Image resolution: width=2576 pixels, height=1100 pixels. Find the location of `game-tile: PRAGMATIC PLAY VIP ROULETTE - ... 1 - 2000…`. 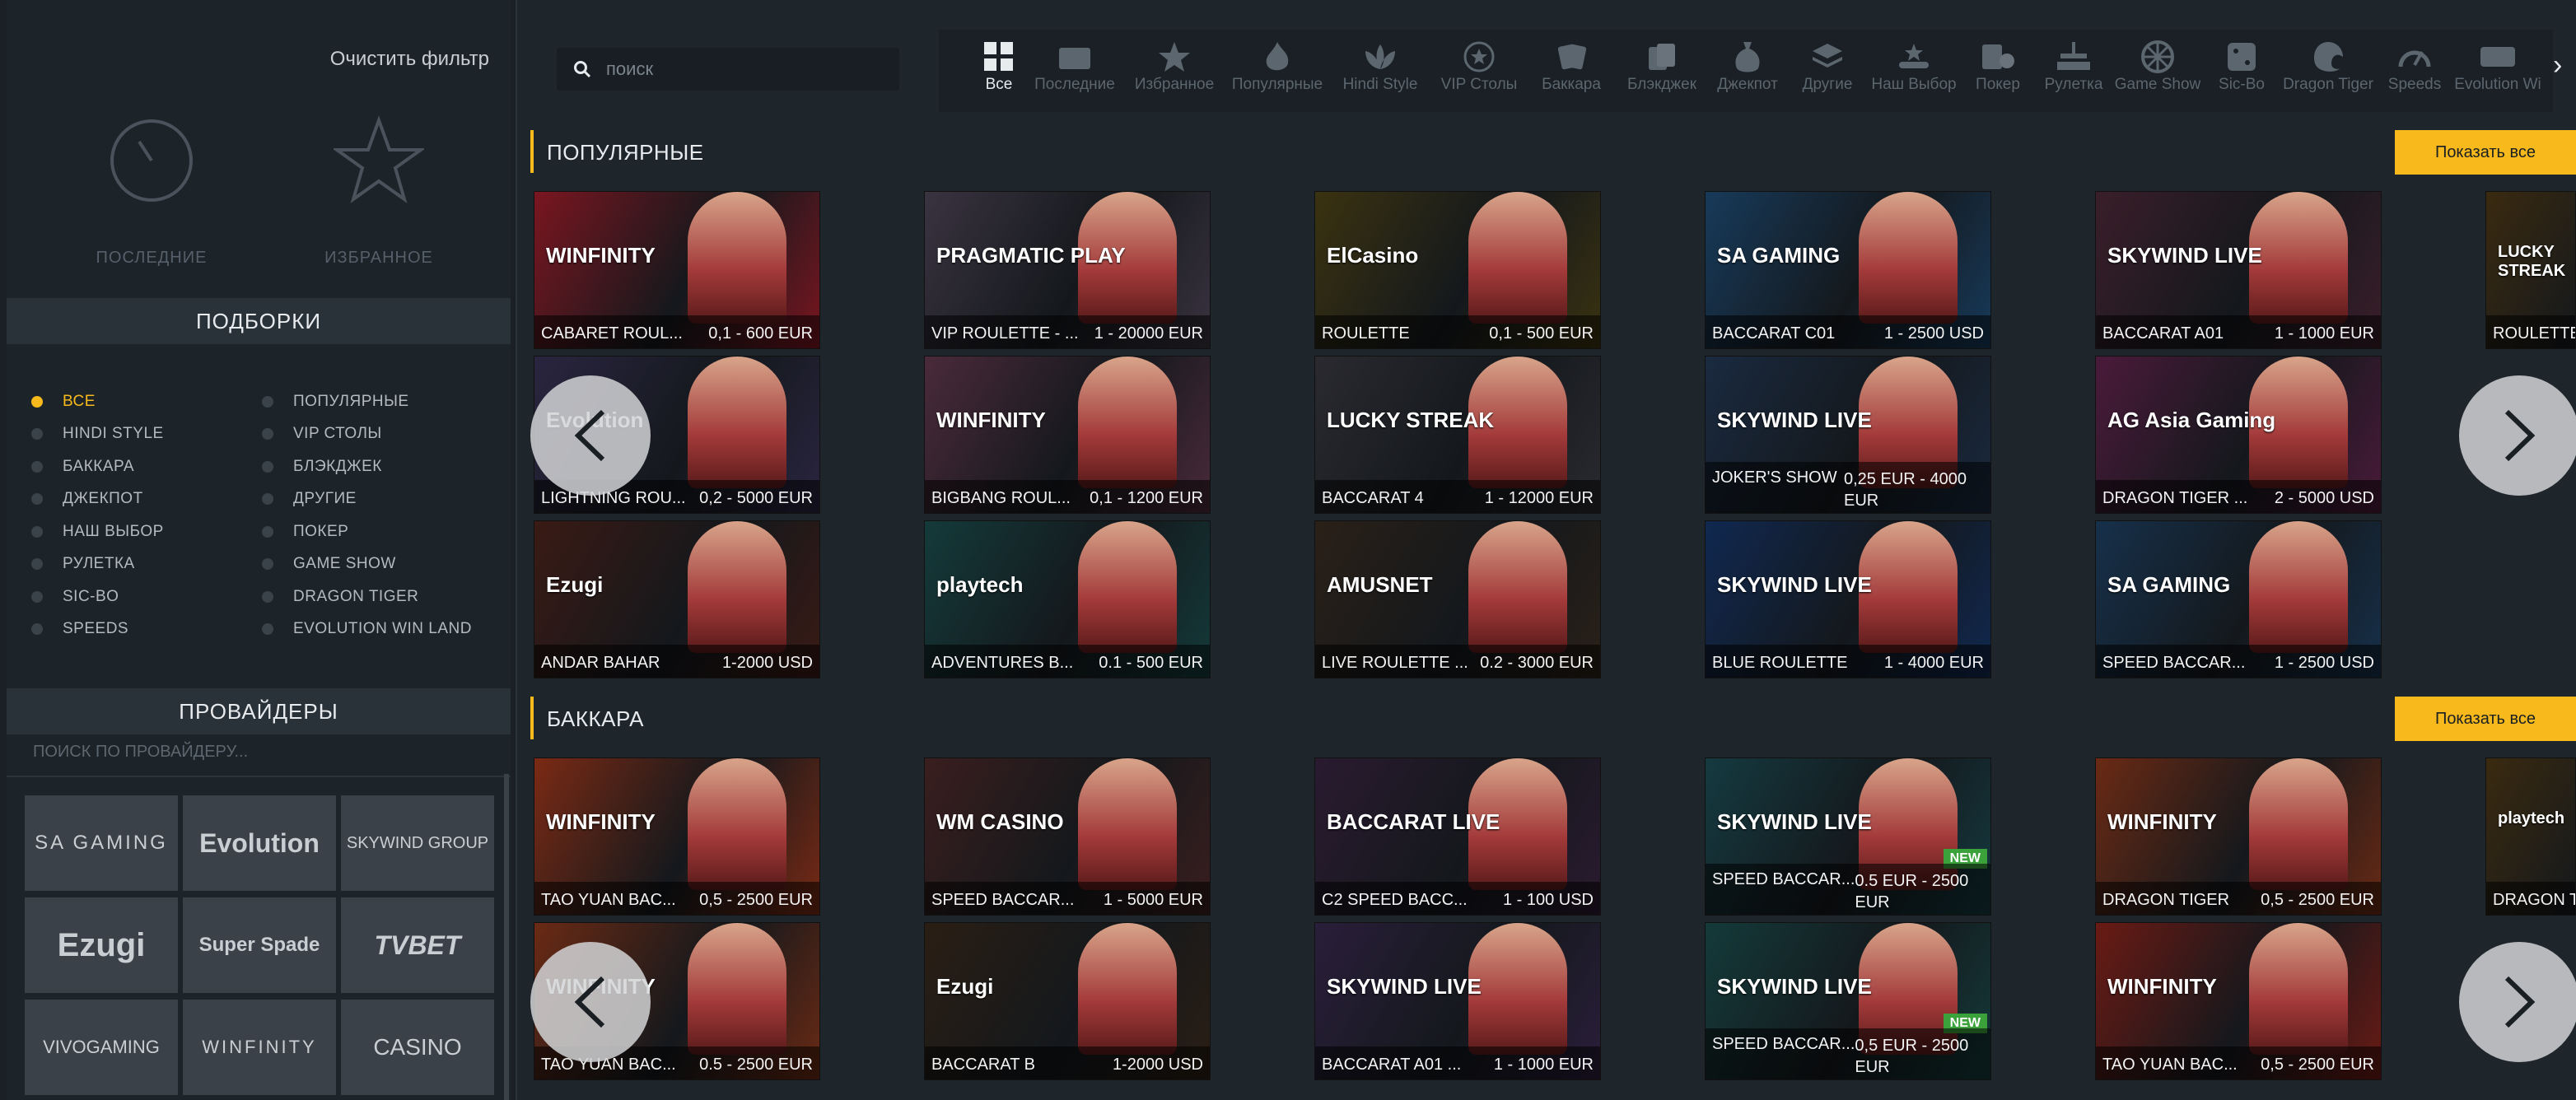

game-tile: PRAGMATIC PLAY VIP ROULETTE - ... 1 - 2000… is located at coordinates (1067, 270).